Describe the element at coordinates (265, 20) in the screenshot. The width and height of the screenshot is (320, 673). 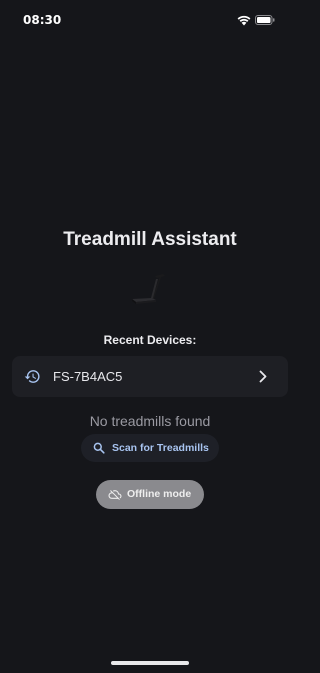
I see `battery-icon` at that location.